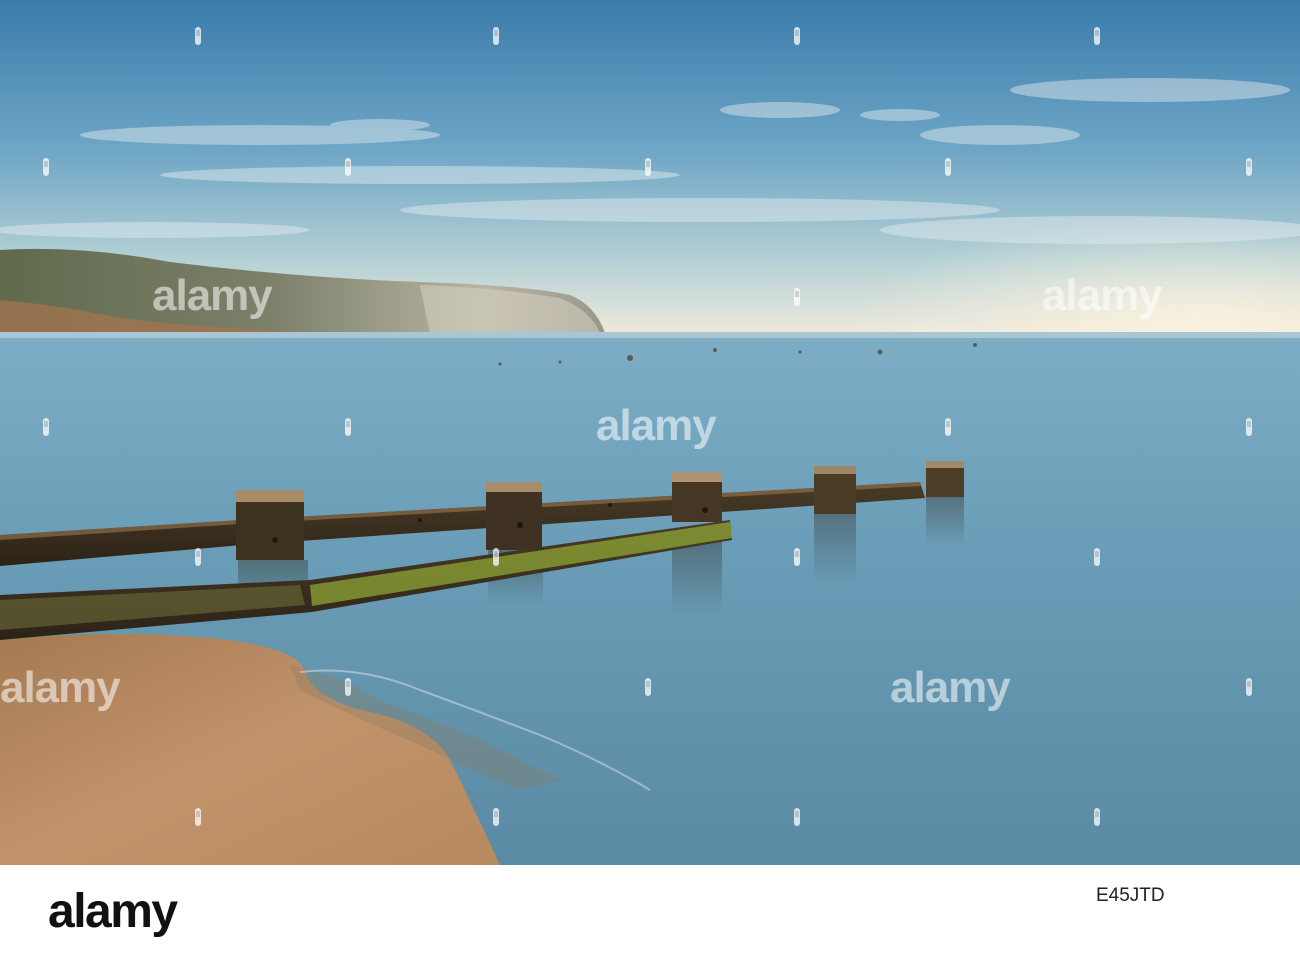  I want to click on footer-bar, so click(650, 910).